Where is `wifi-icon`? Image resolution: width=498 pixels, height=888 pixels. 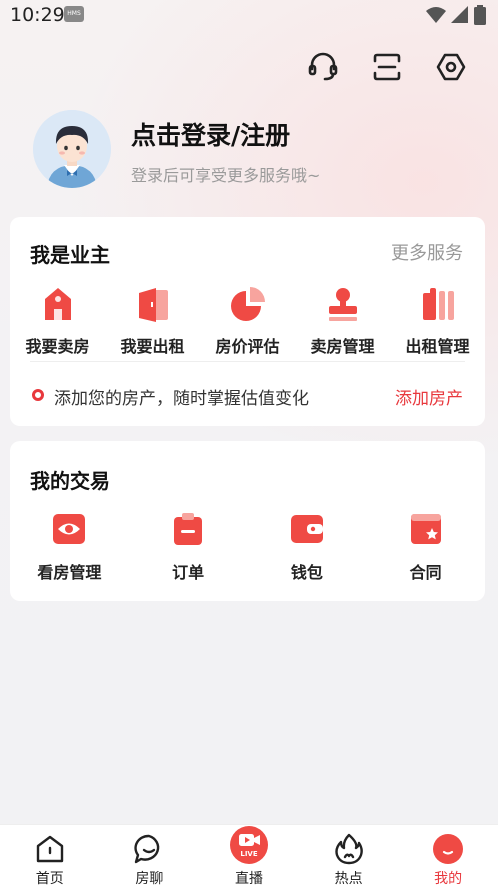 wifi-icon is located at coordinates (436, 15).